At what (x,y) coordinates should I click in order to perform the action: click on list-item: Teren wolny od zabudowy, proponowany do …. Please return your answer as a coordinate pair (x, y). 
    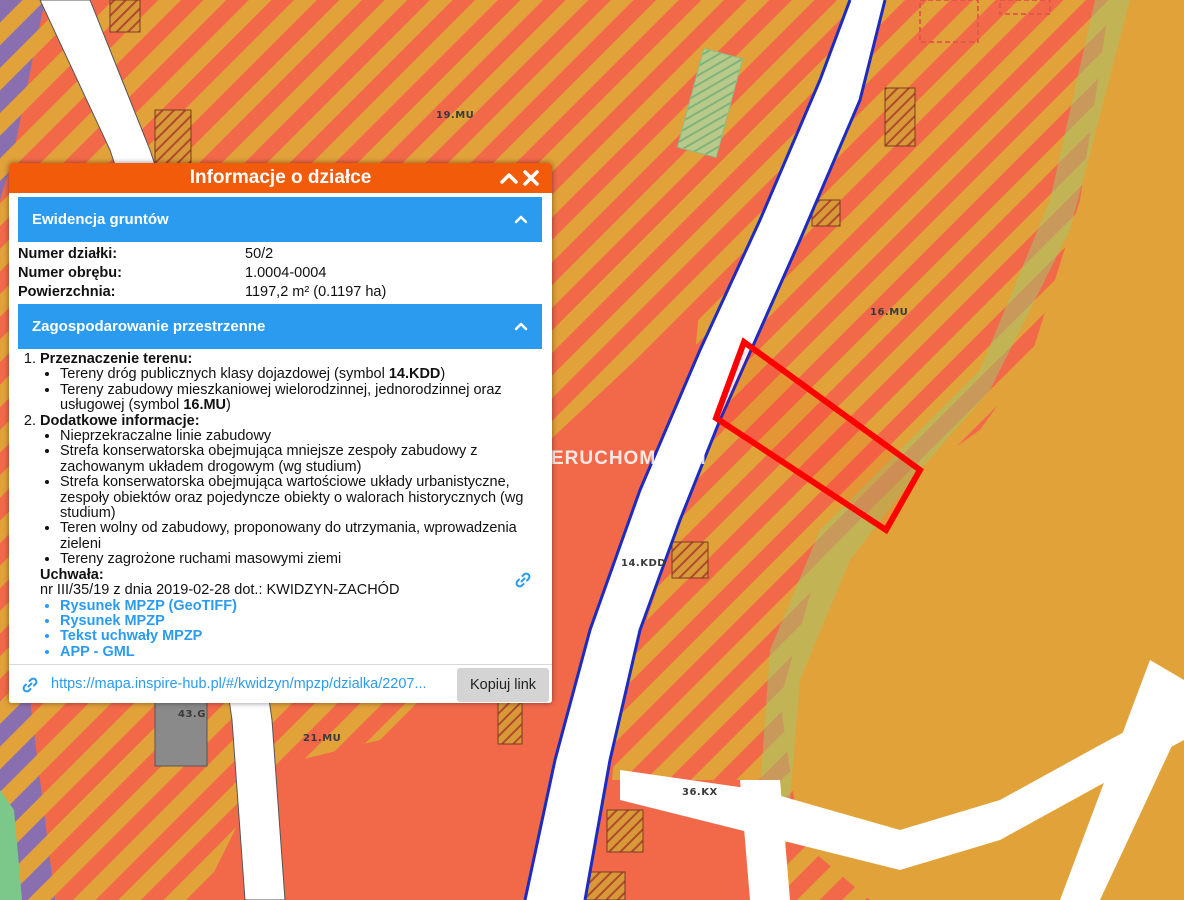
    Looking at the image, I should click on (301, 536).